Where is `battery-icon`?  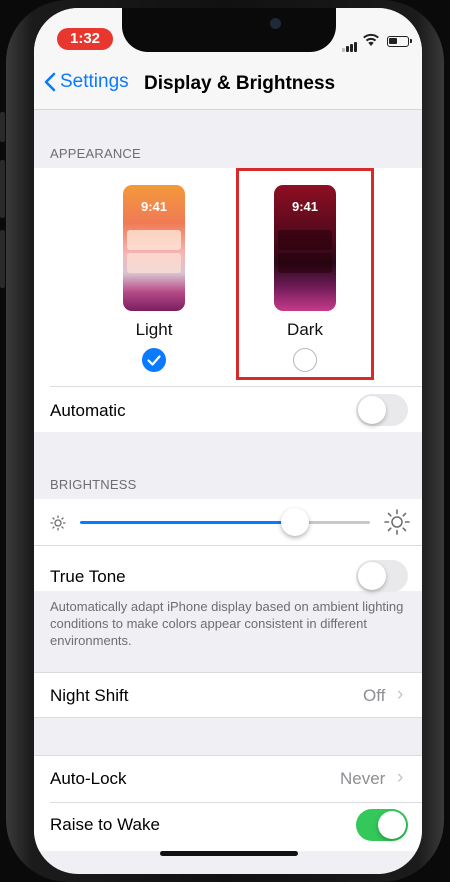
battery-icon is located at coordinates (399, 41).